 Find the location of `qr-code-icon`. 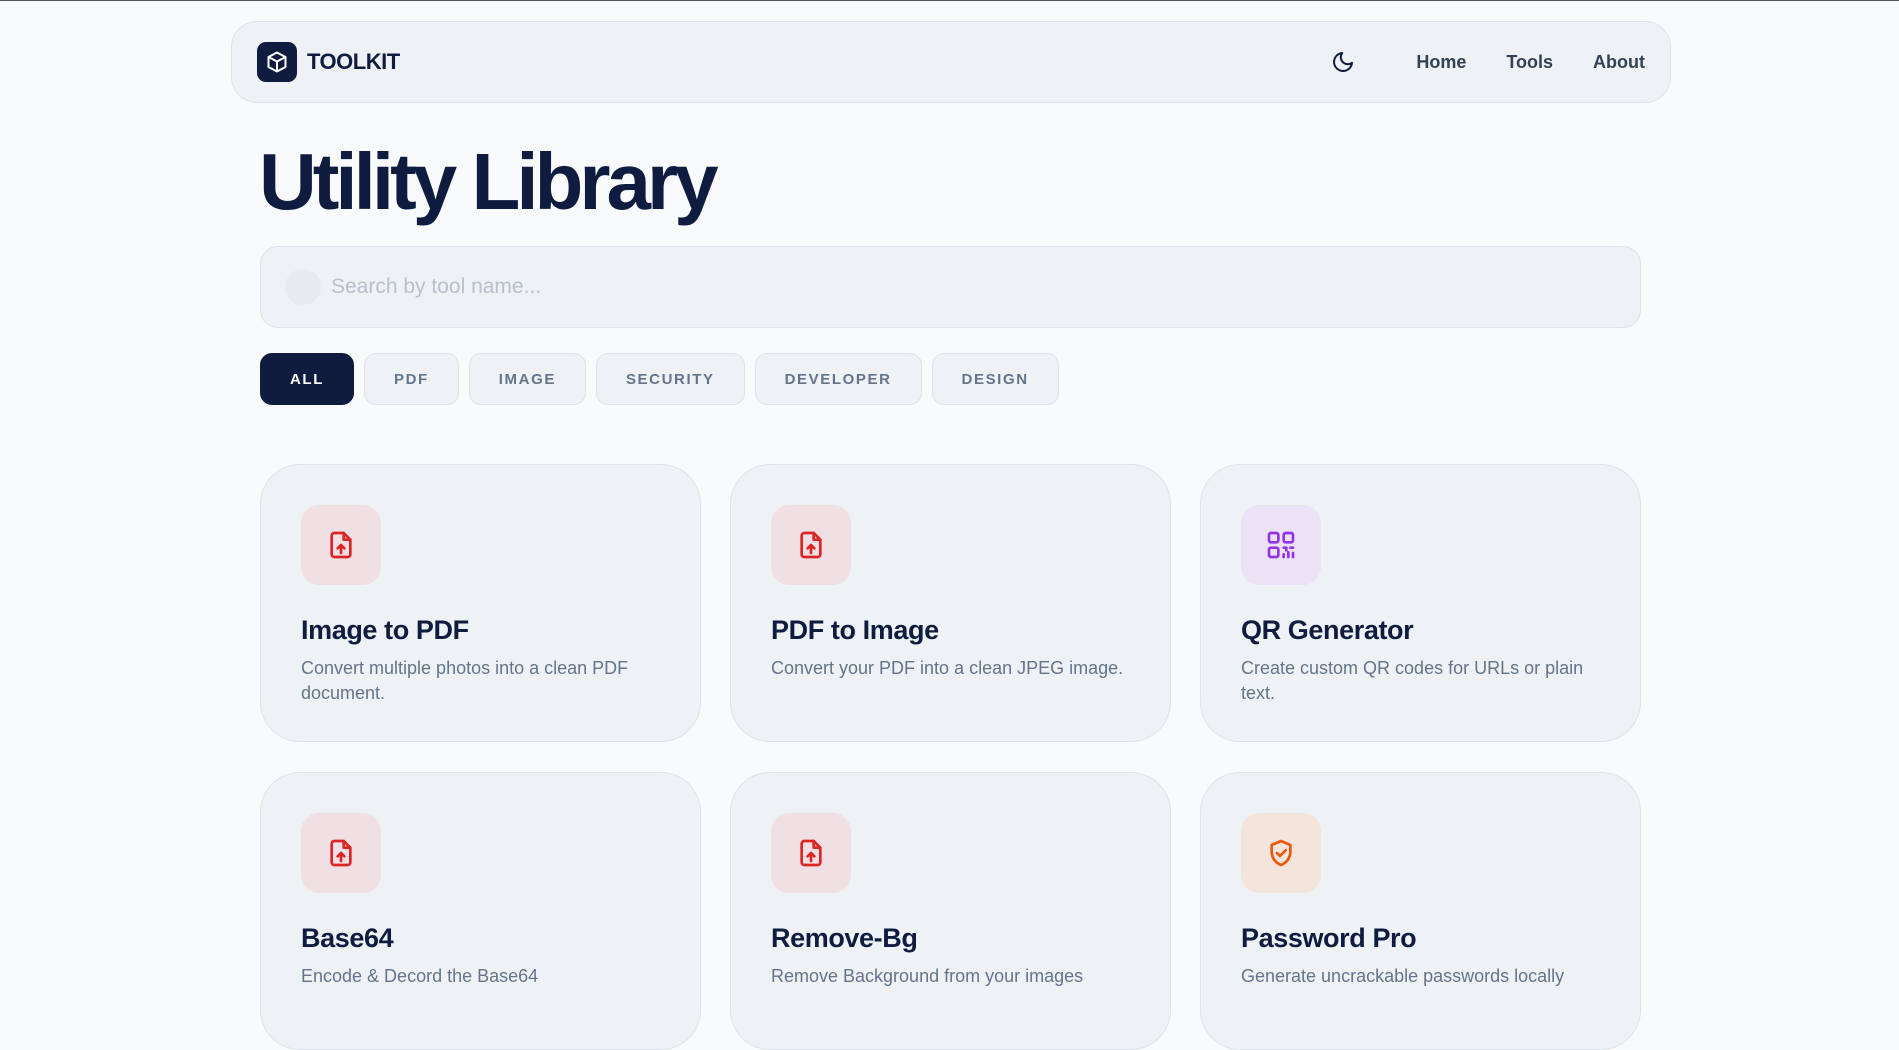

qr-code-icon is located at coordinates (1281, 545).